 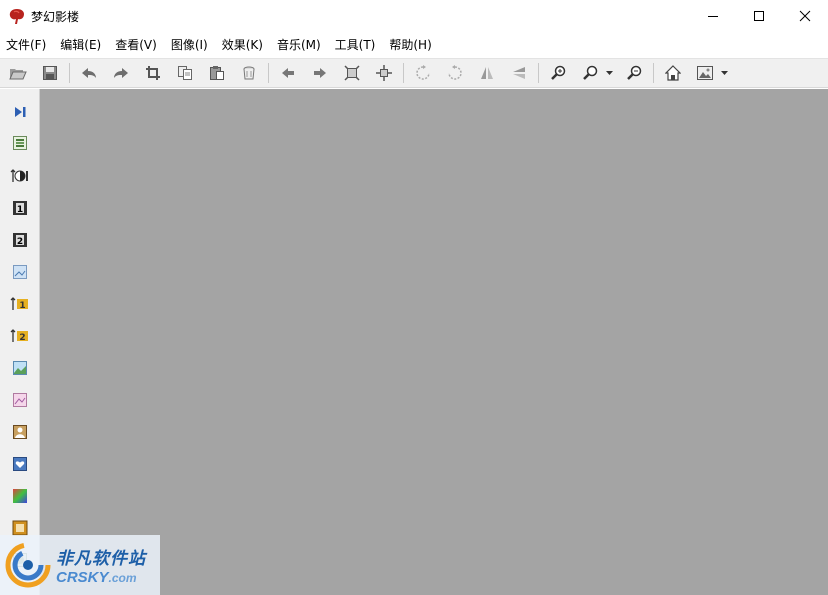 I want to click on portrait-icon, so click(x=20, y=432).